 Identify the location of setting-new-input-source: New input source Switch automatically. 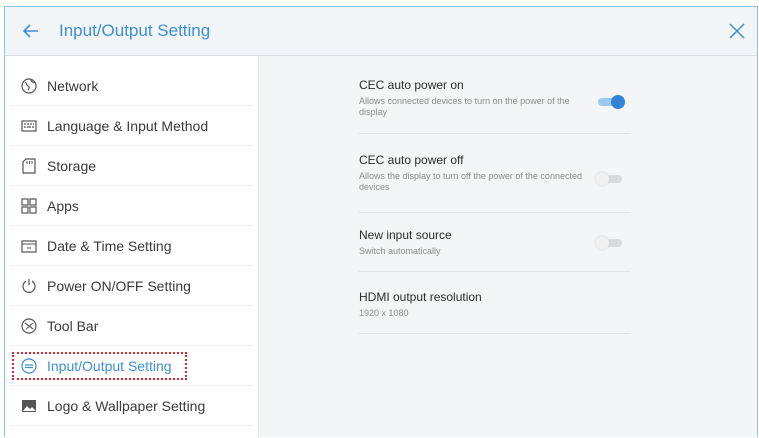
(495, 250).